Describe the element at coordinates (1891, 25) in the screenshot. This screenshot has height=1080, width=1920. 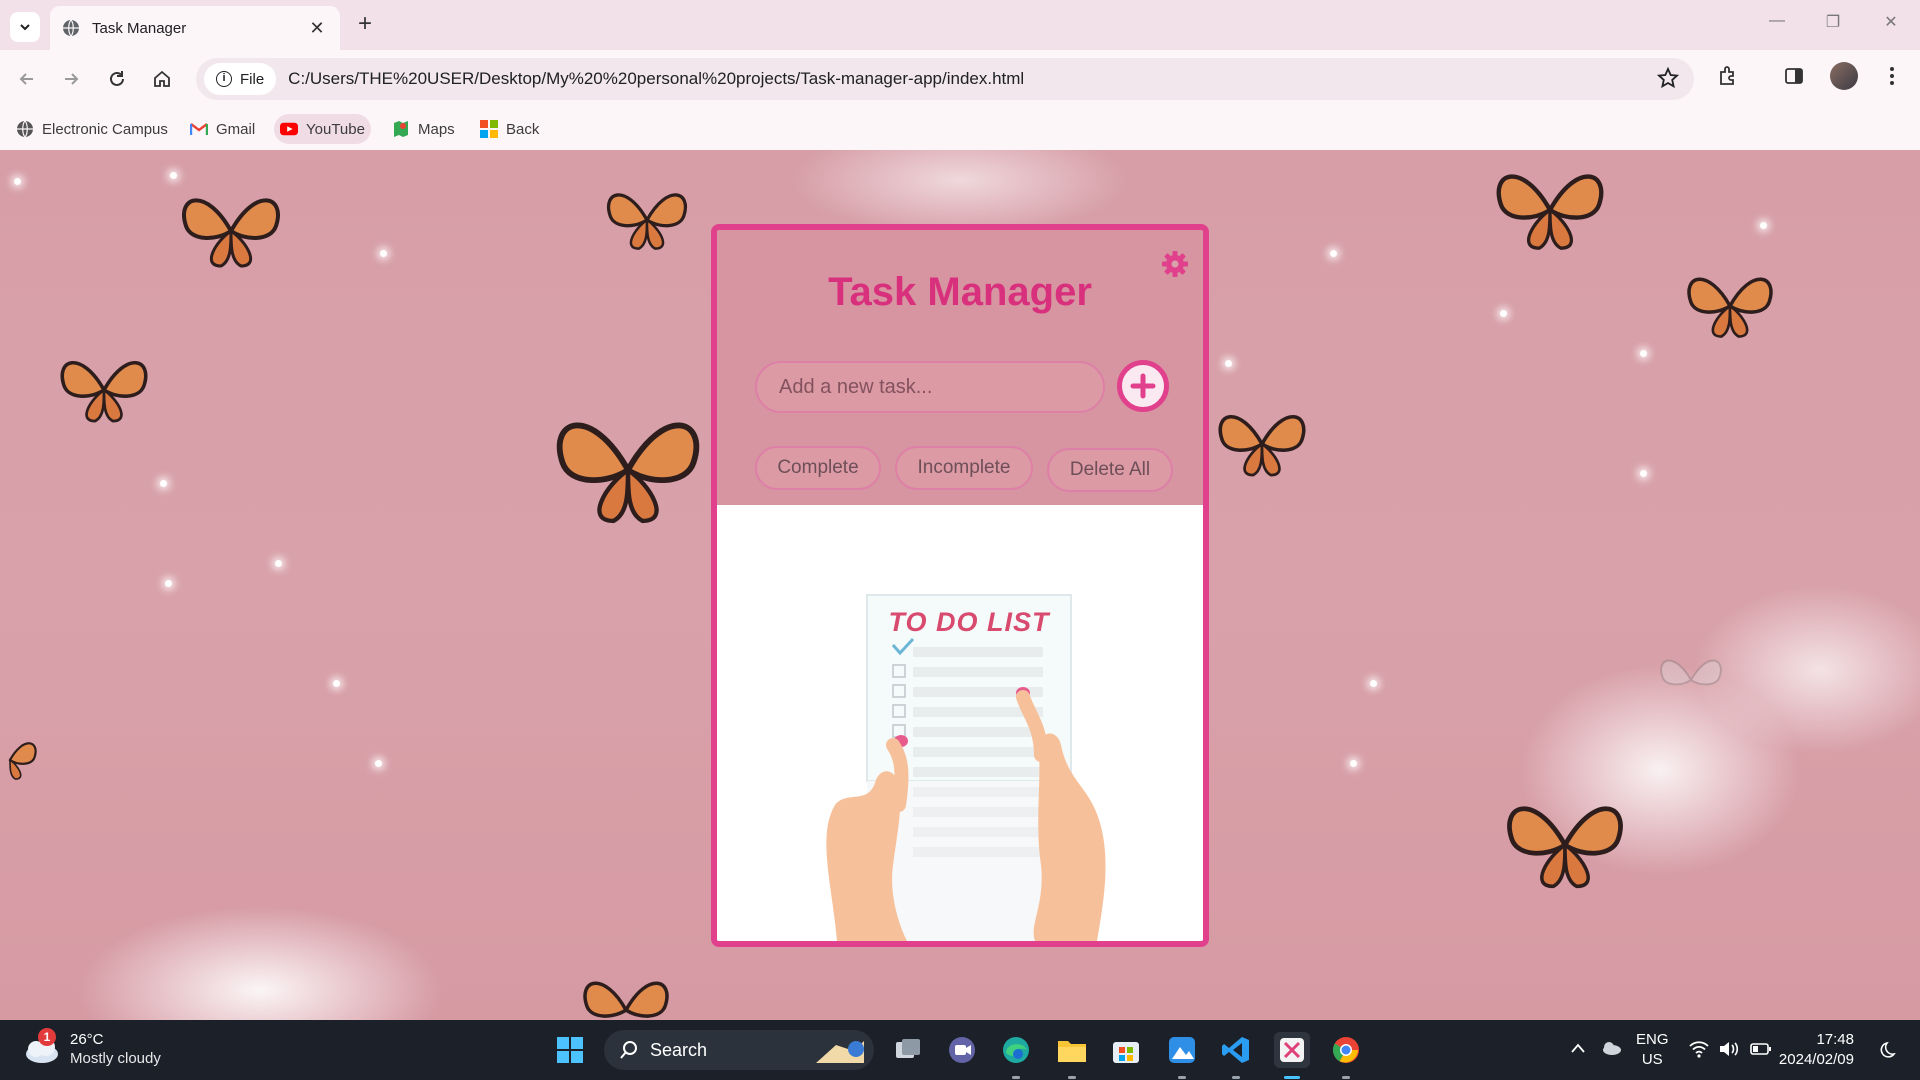
I see `window-close-icon: ✕` at that location.